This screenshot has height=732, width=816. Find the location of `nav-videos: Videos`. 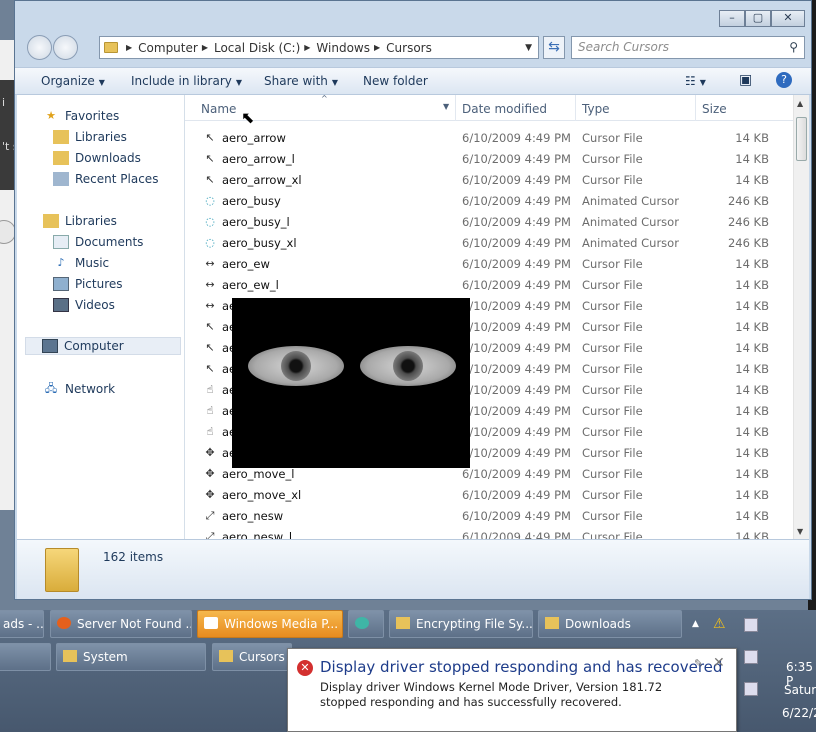

nav-videos: Videos is located at coordinates (84, 305).